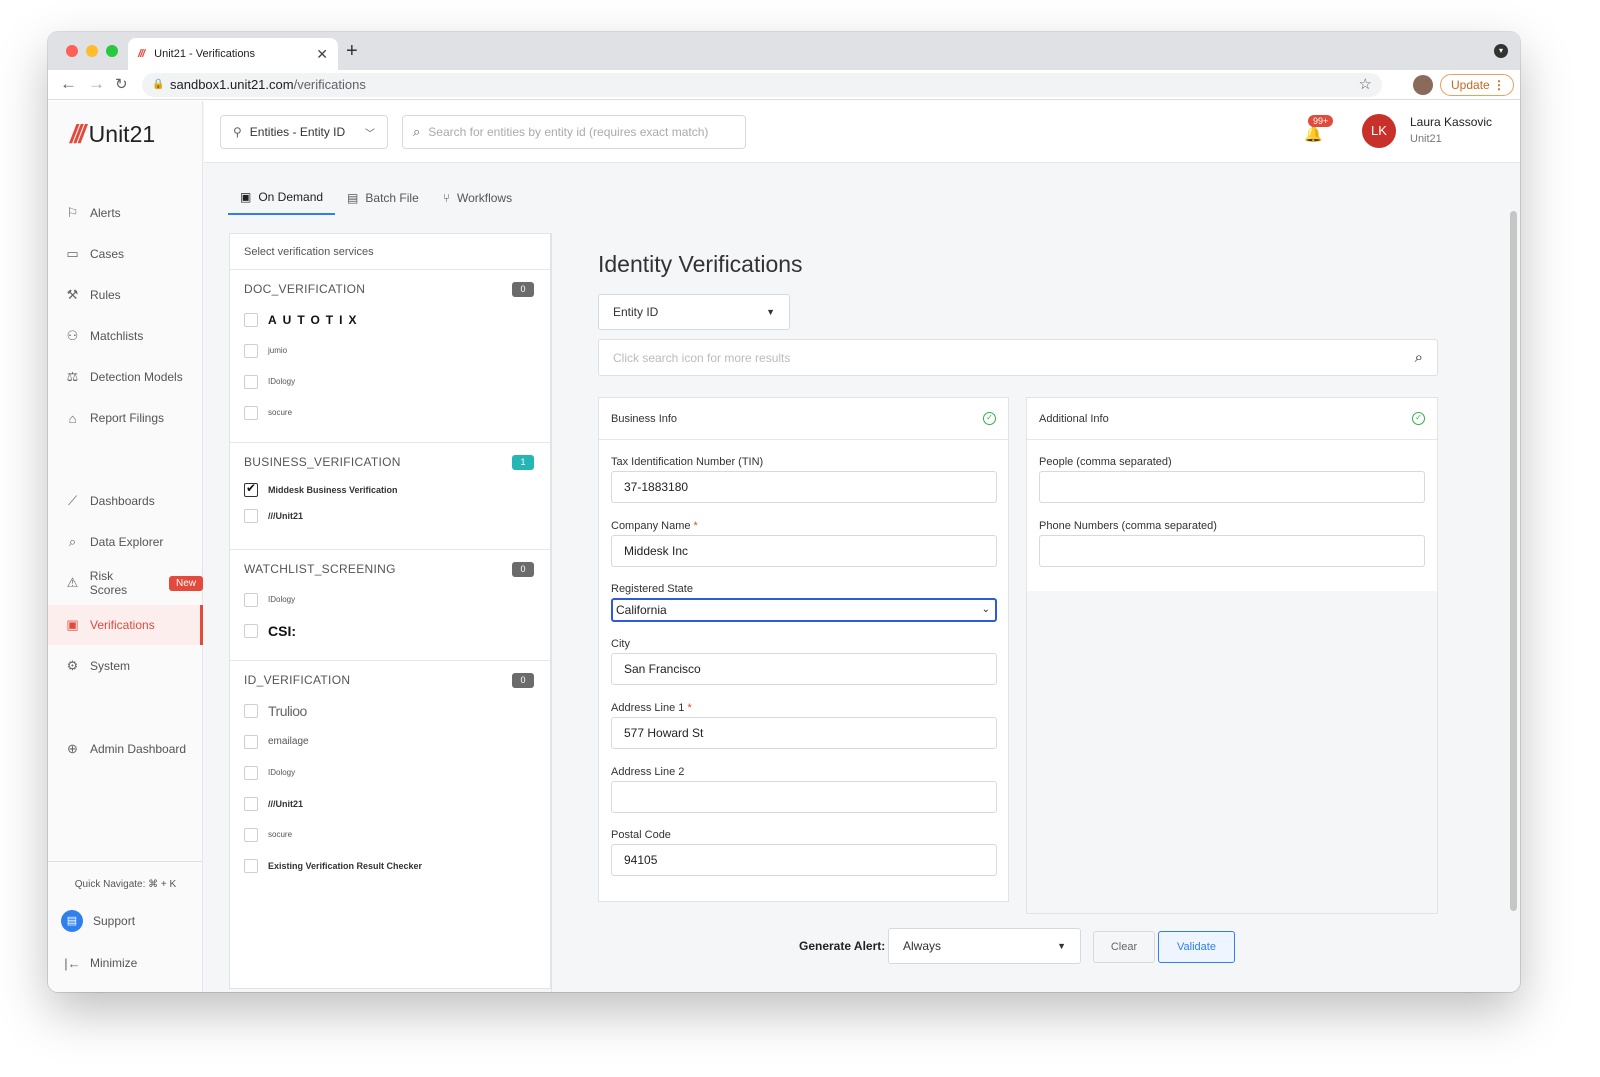 The width and height of the screenshot is (1600, 1077). Describe the element at coordinates (320, 569) in the screenshot. I see `service-group-title: WATCHLIST_SCREENING` at that location.